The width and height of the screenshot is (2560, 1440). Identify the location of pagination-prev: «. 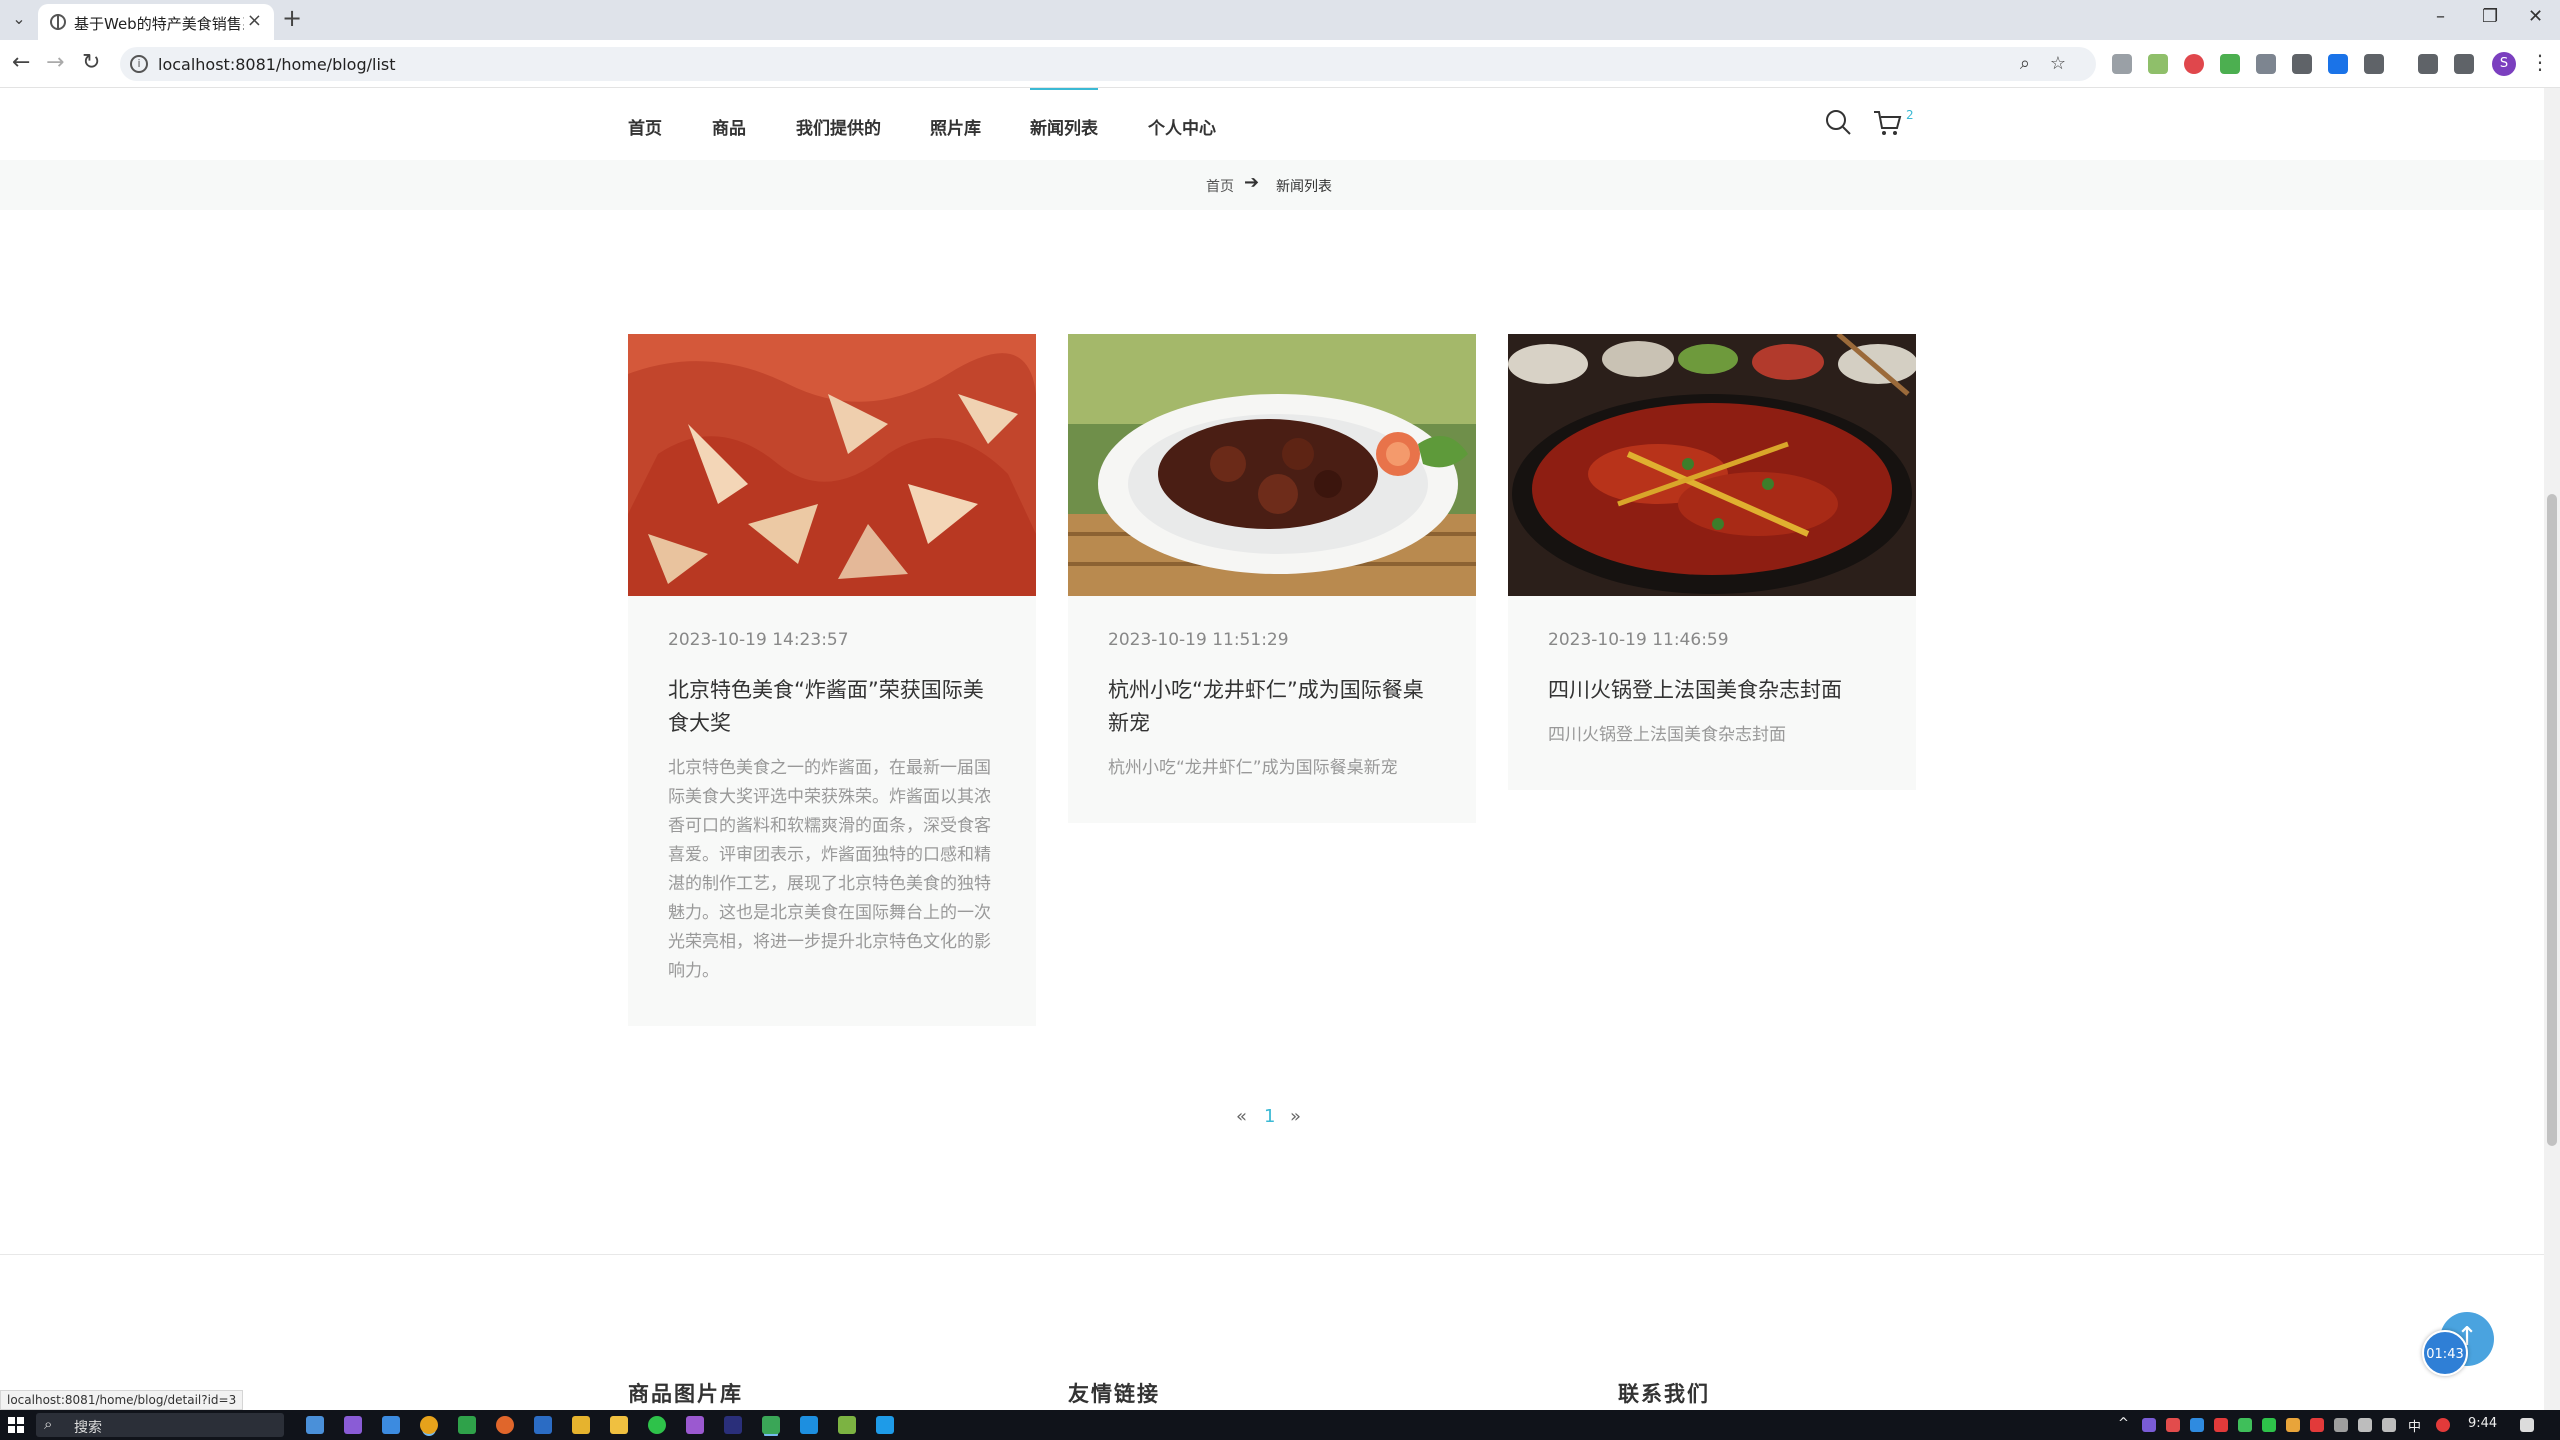
(1241, 1116).